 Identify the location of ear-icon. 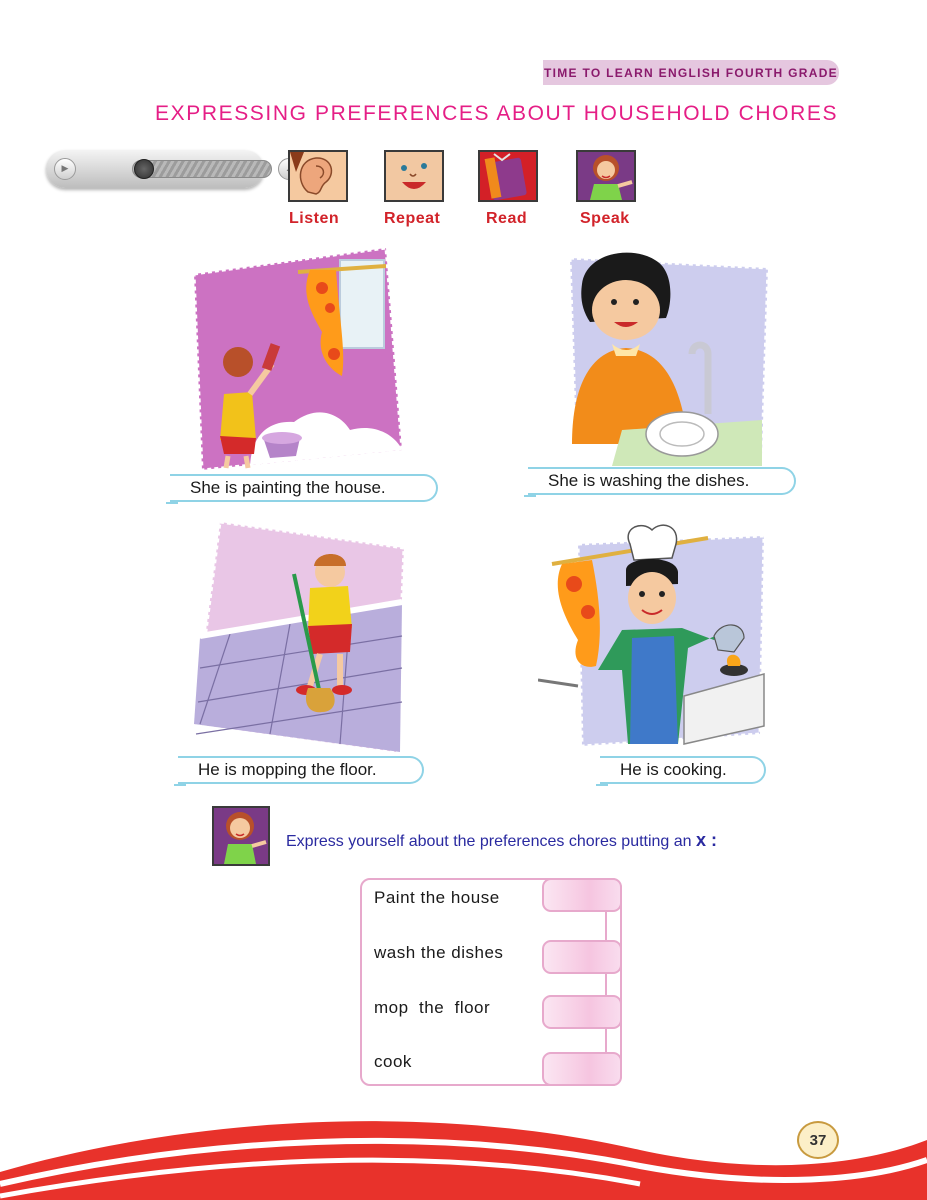
(318, 176).